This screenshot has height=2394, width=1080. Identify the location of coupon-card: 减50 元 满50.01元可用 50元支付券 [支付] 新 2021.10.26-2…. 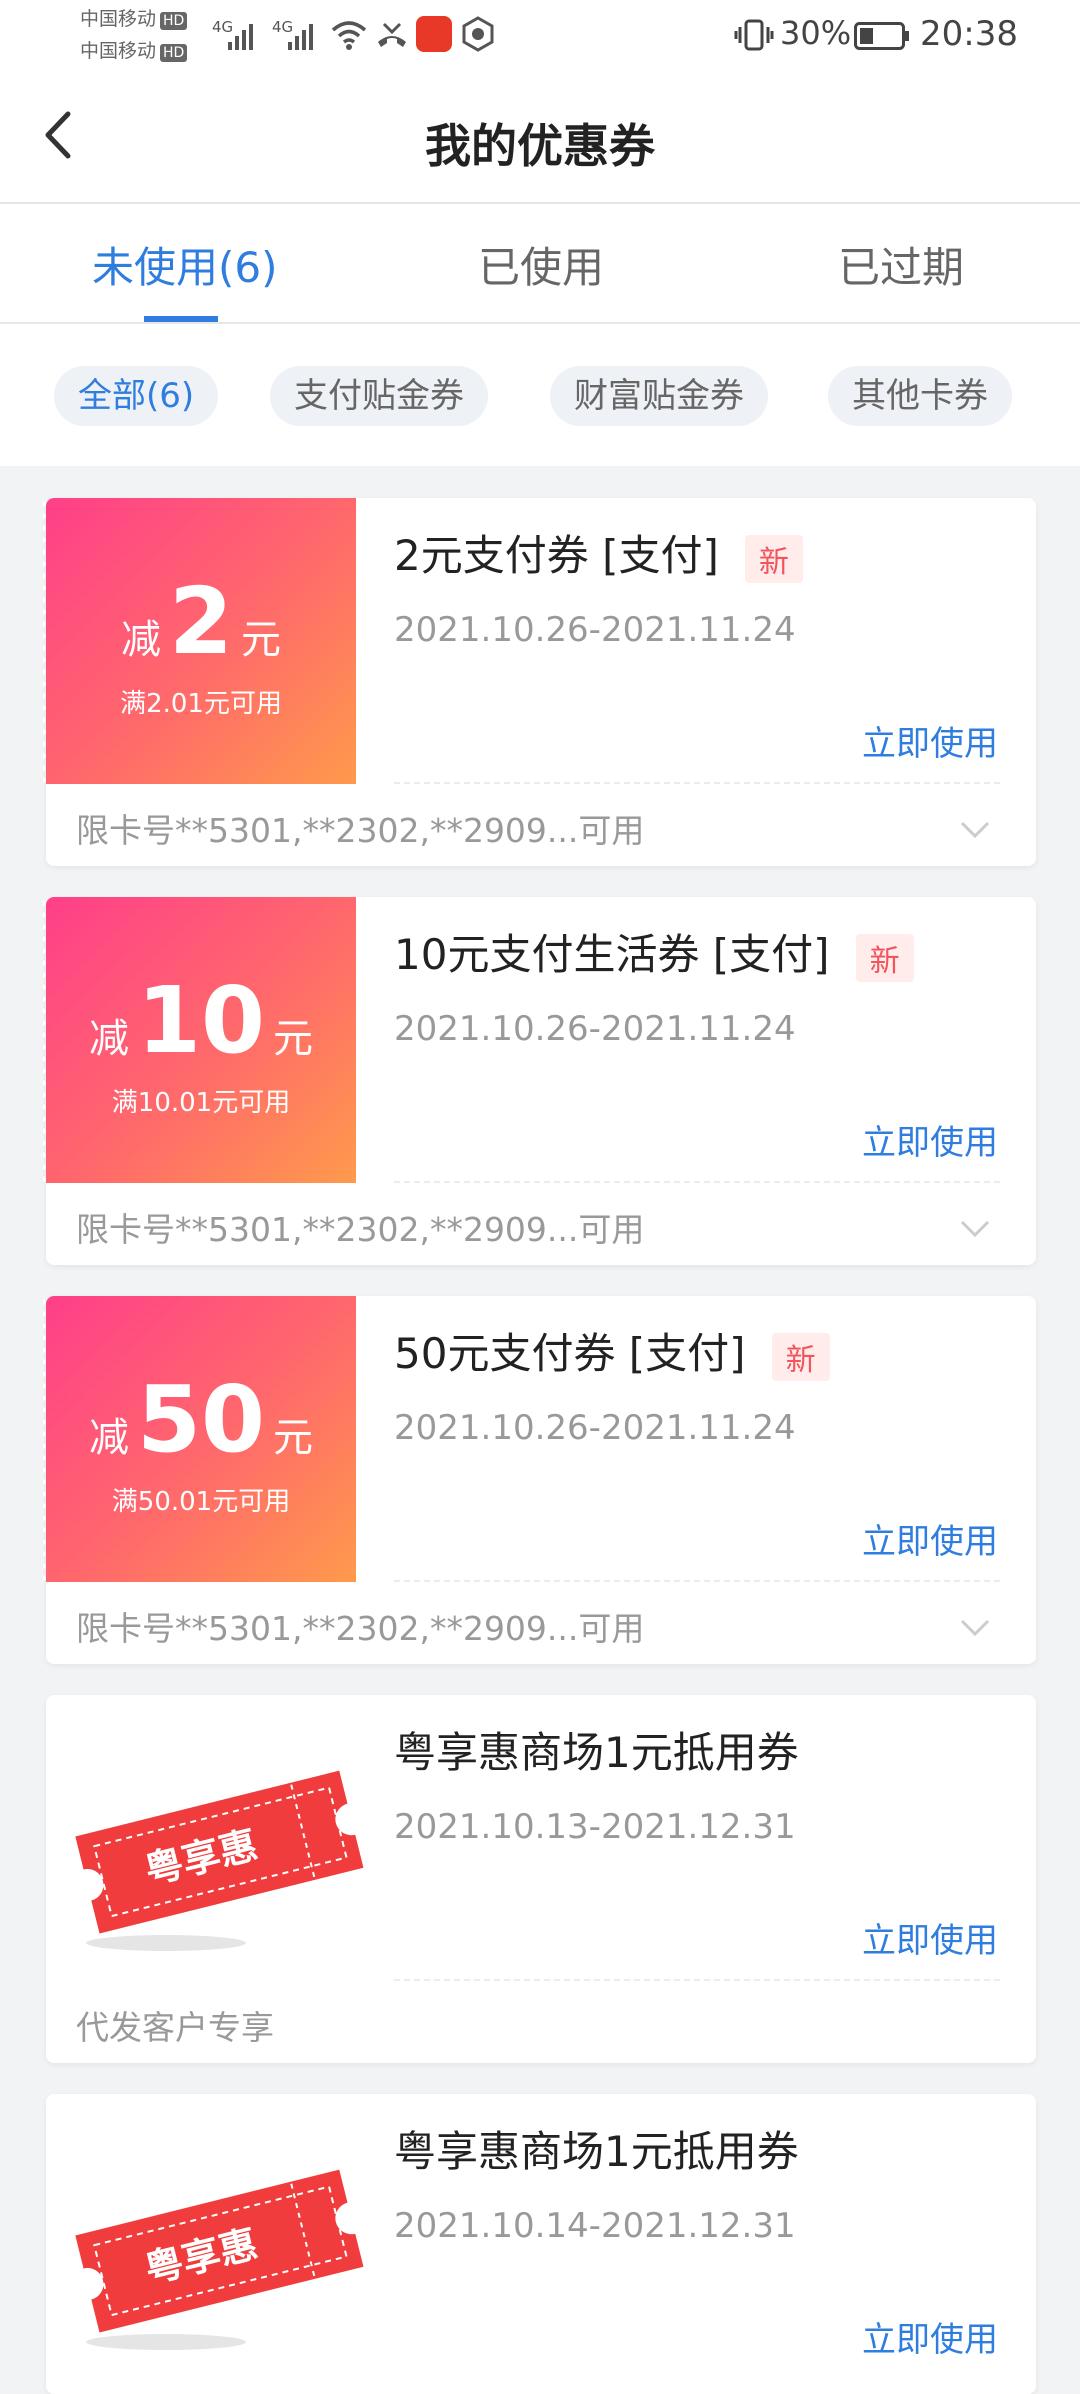
(539, 1480).